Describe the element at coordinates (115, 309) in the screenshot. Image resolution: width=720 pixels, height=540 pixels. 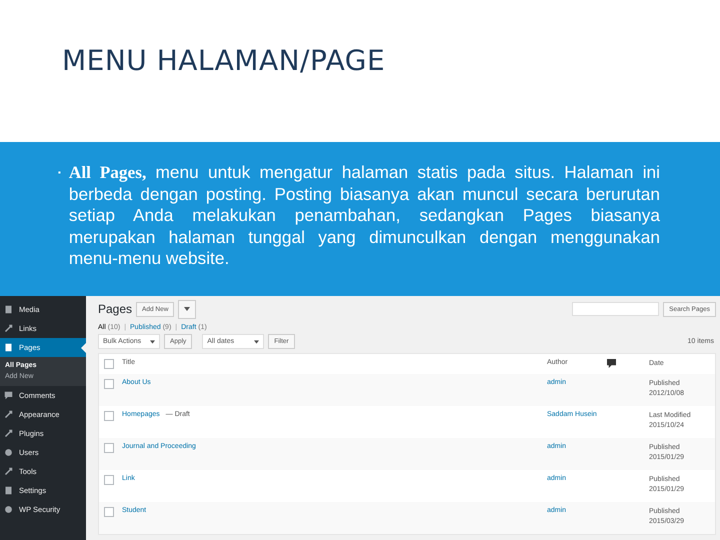
I see `page-heading: Pages` at that location.